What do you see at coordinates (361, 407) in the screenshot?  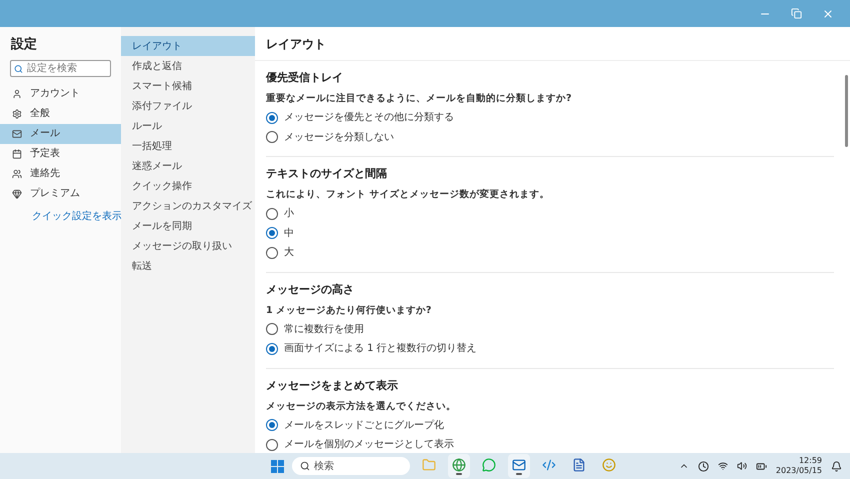 I see `section-question: メッセージの表示方法を選んでください。` at bounding box center [361, 407].